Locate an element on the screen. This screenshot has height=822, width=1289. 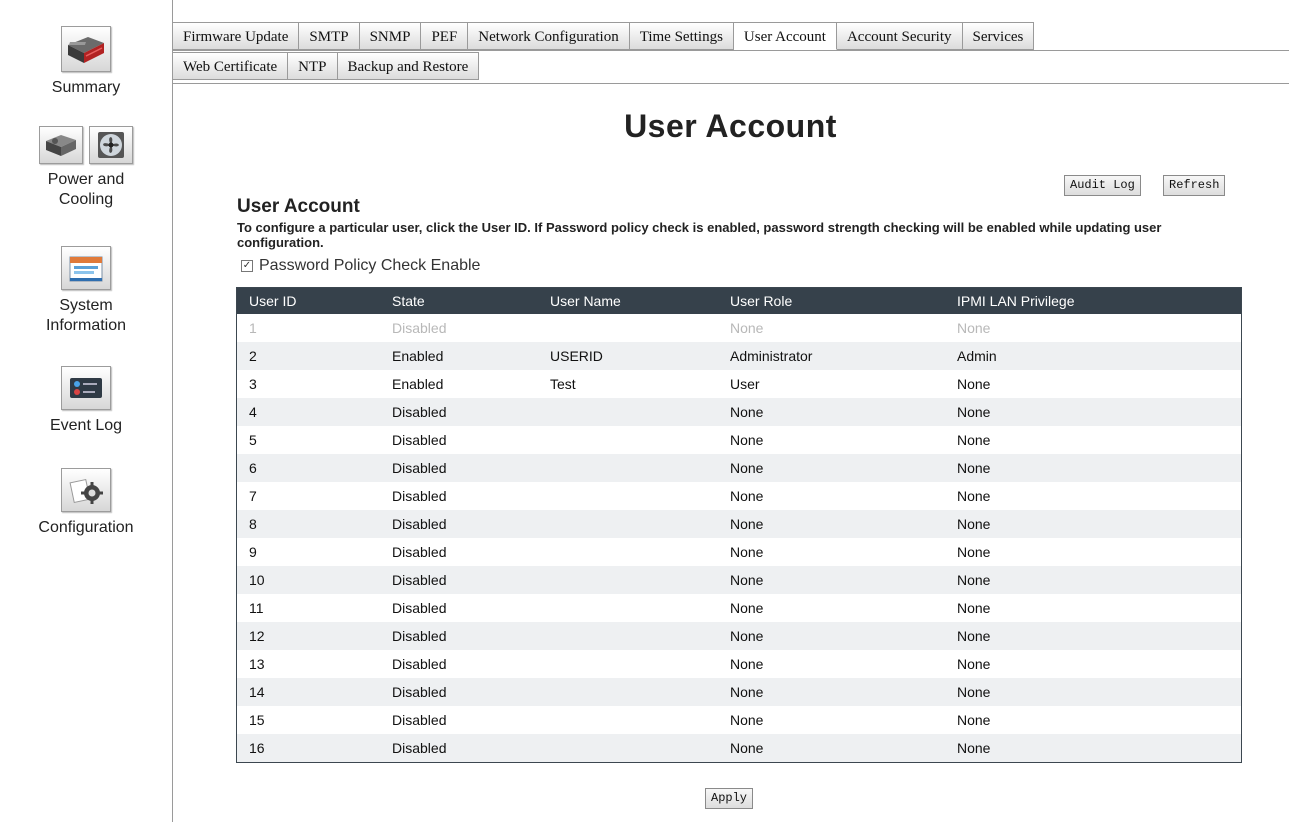
table-row: 6 Disabled None None is located at coordinates (739, 468).